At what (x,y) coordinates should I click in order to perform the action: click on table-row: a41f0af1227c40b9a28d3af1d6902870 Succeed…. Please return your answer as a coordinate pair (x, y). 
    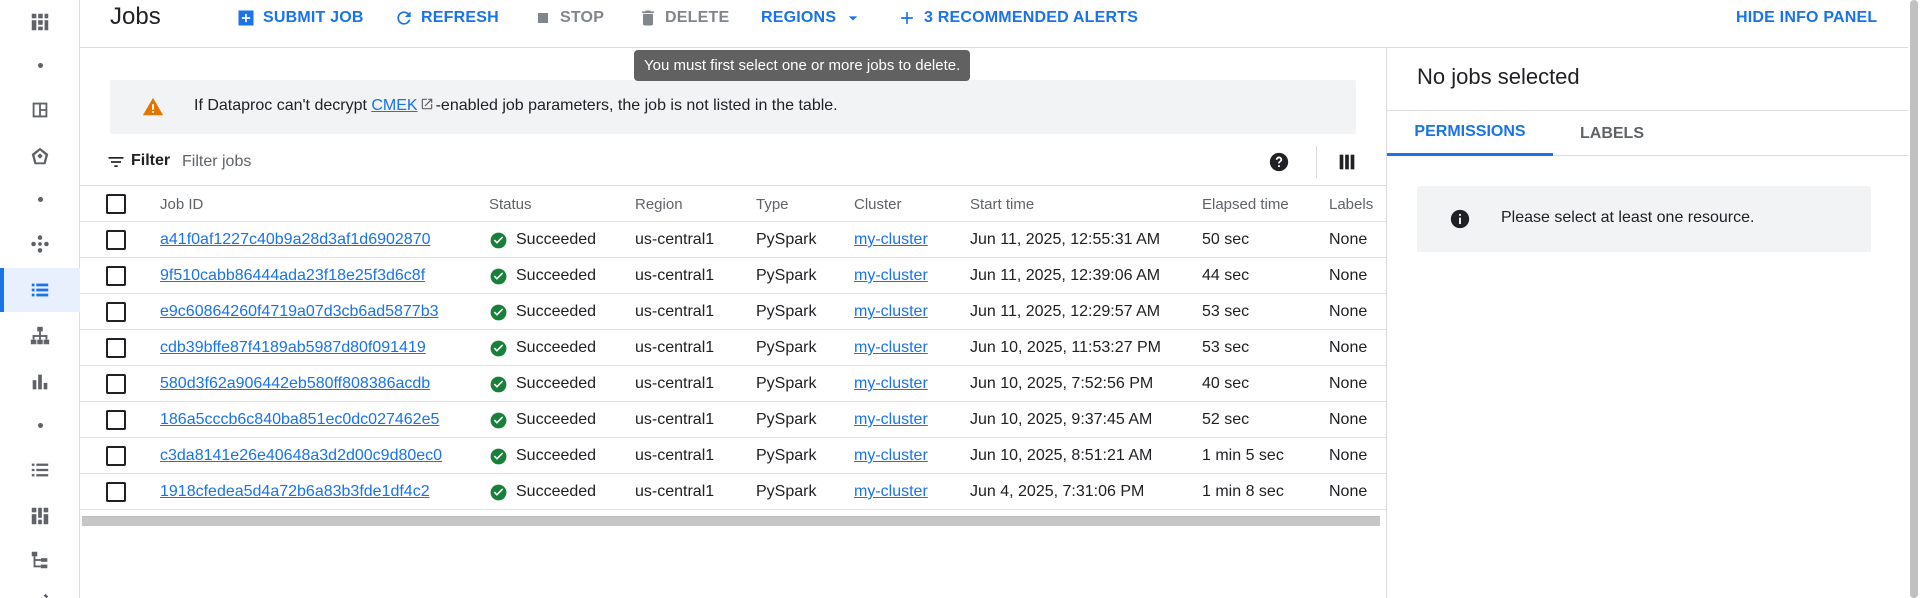
    Looking at the image, I should click on (733, 240).